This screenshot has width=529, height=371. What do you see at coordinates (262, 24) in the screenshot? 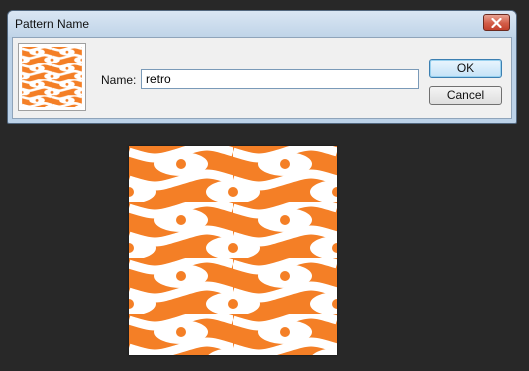
I see `dialog-titlebar: Pattern Name` at bounding box center [262, 24].